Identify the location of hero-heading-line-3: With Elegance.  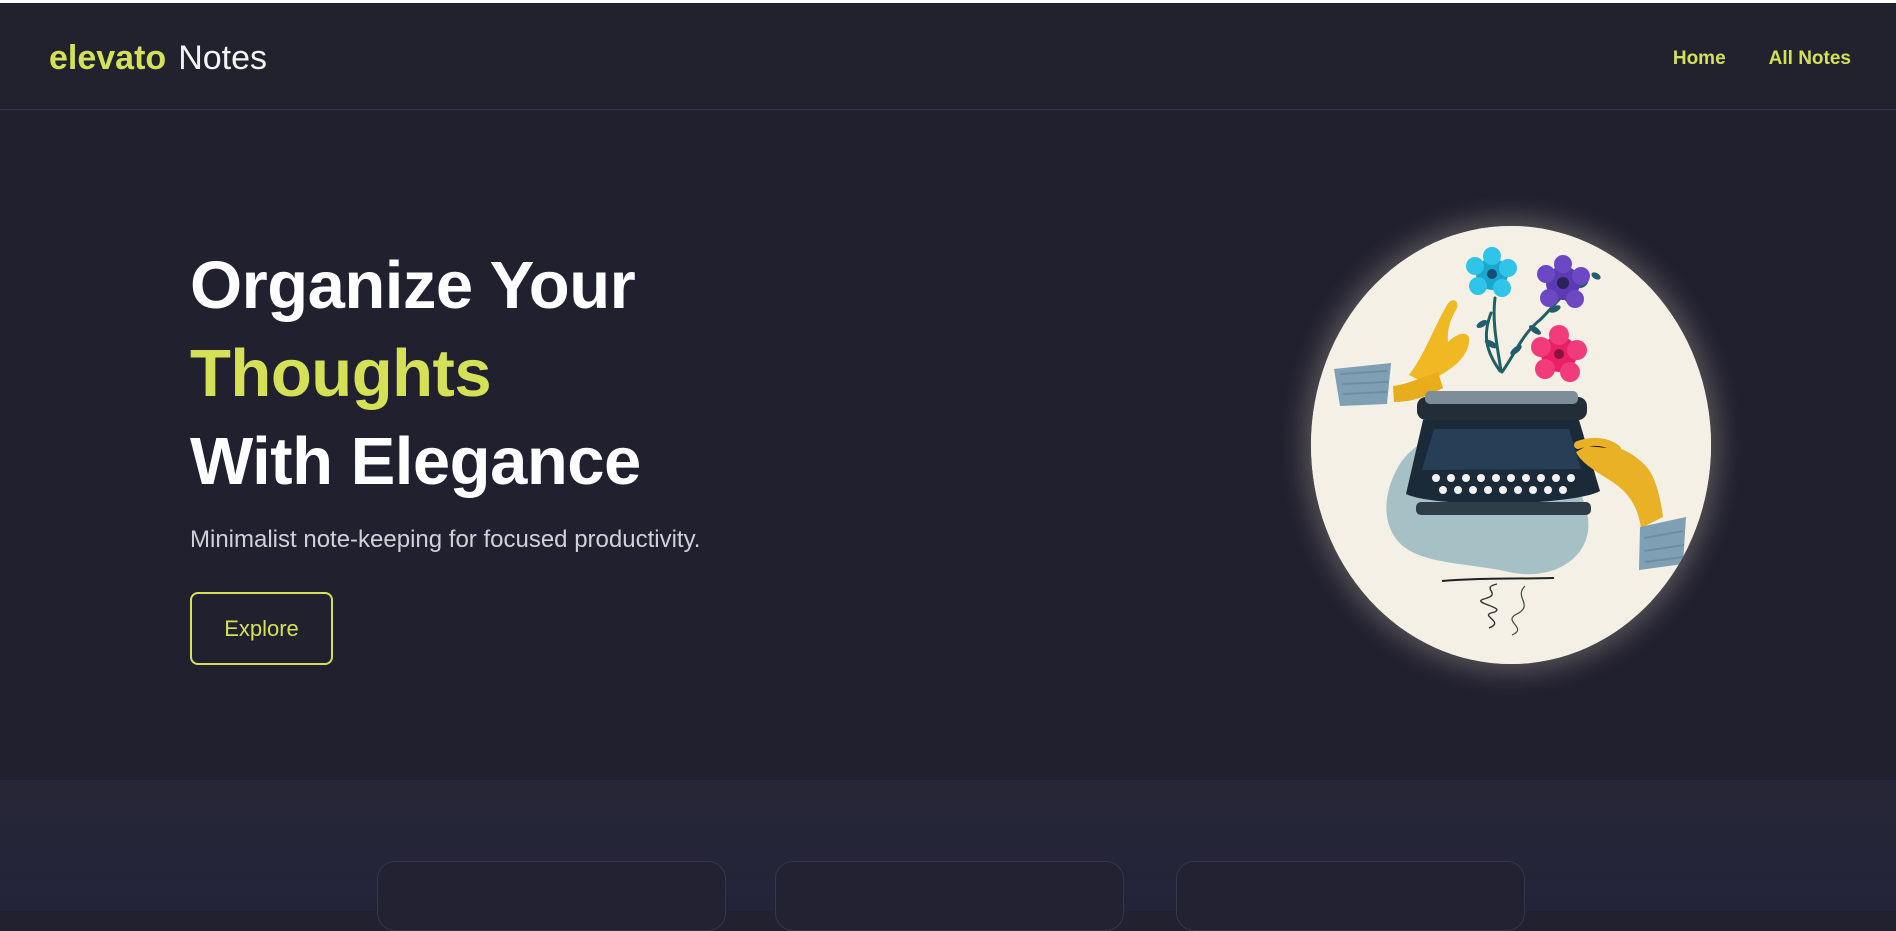
(415, 461).